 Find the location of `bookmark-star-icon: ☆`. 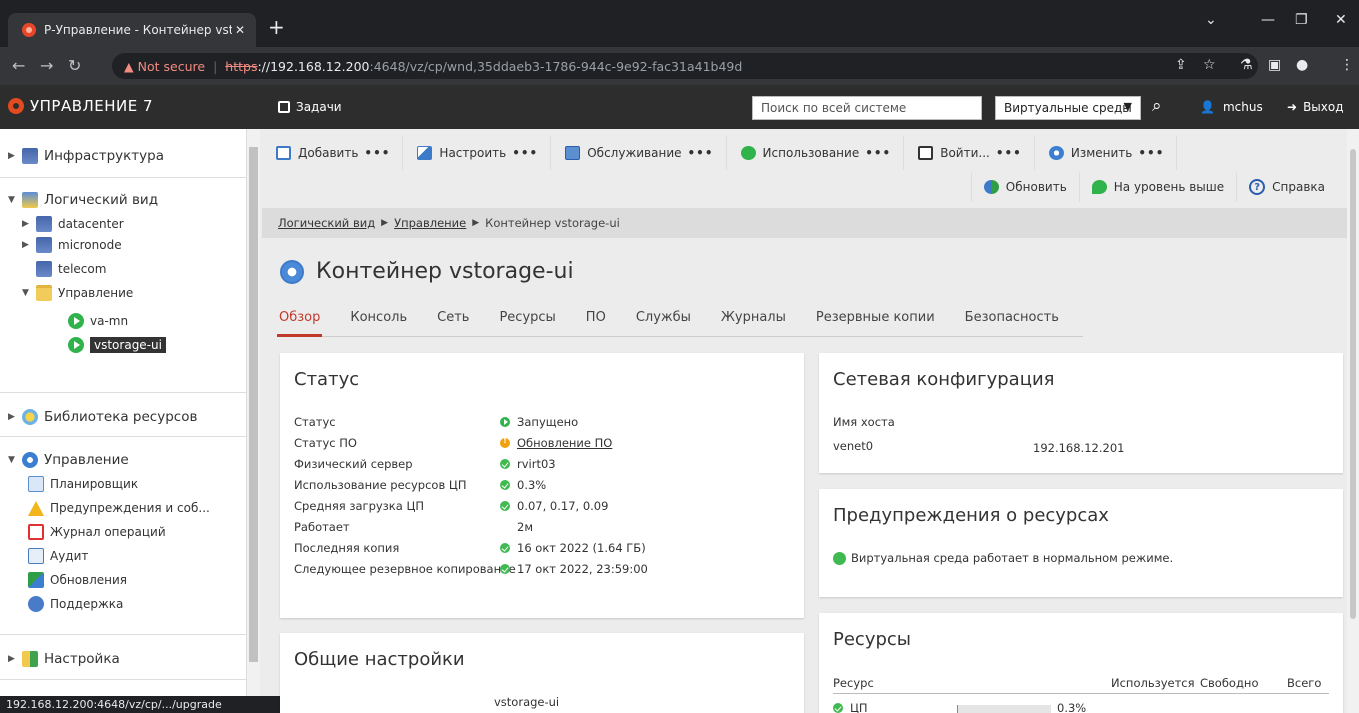

bookmark-star-icon: ☆ is located at coordinates (1209, 65).